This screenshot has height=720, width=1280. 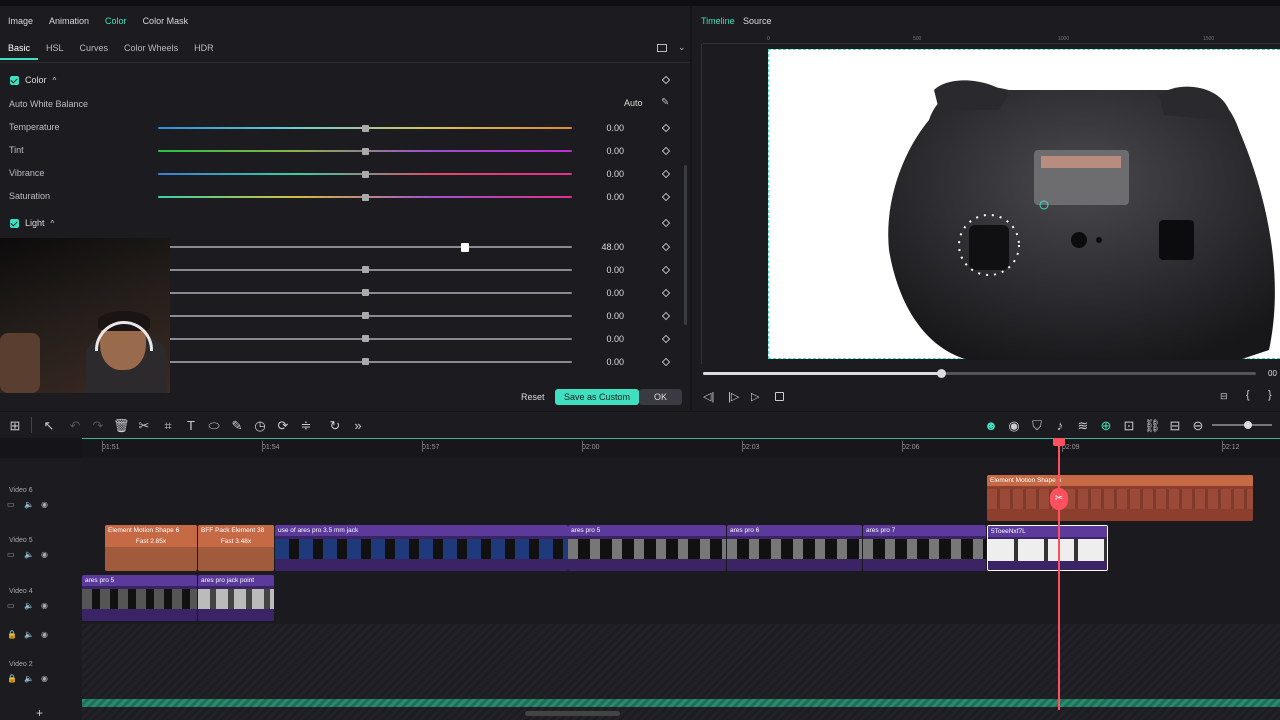 I want to click on tab-color-wheels: Color Wheels, so click(x=151, y=50).